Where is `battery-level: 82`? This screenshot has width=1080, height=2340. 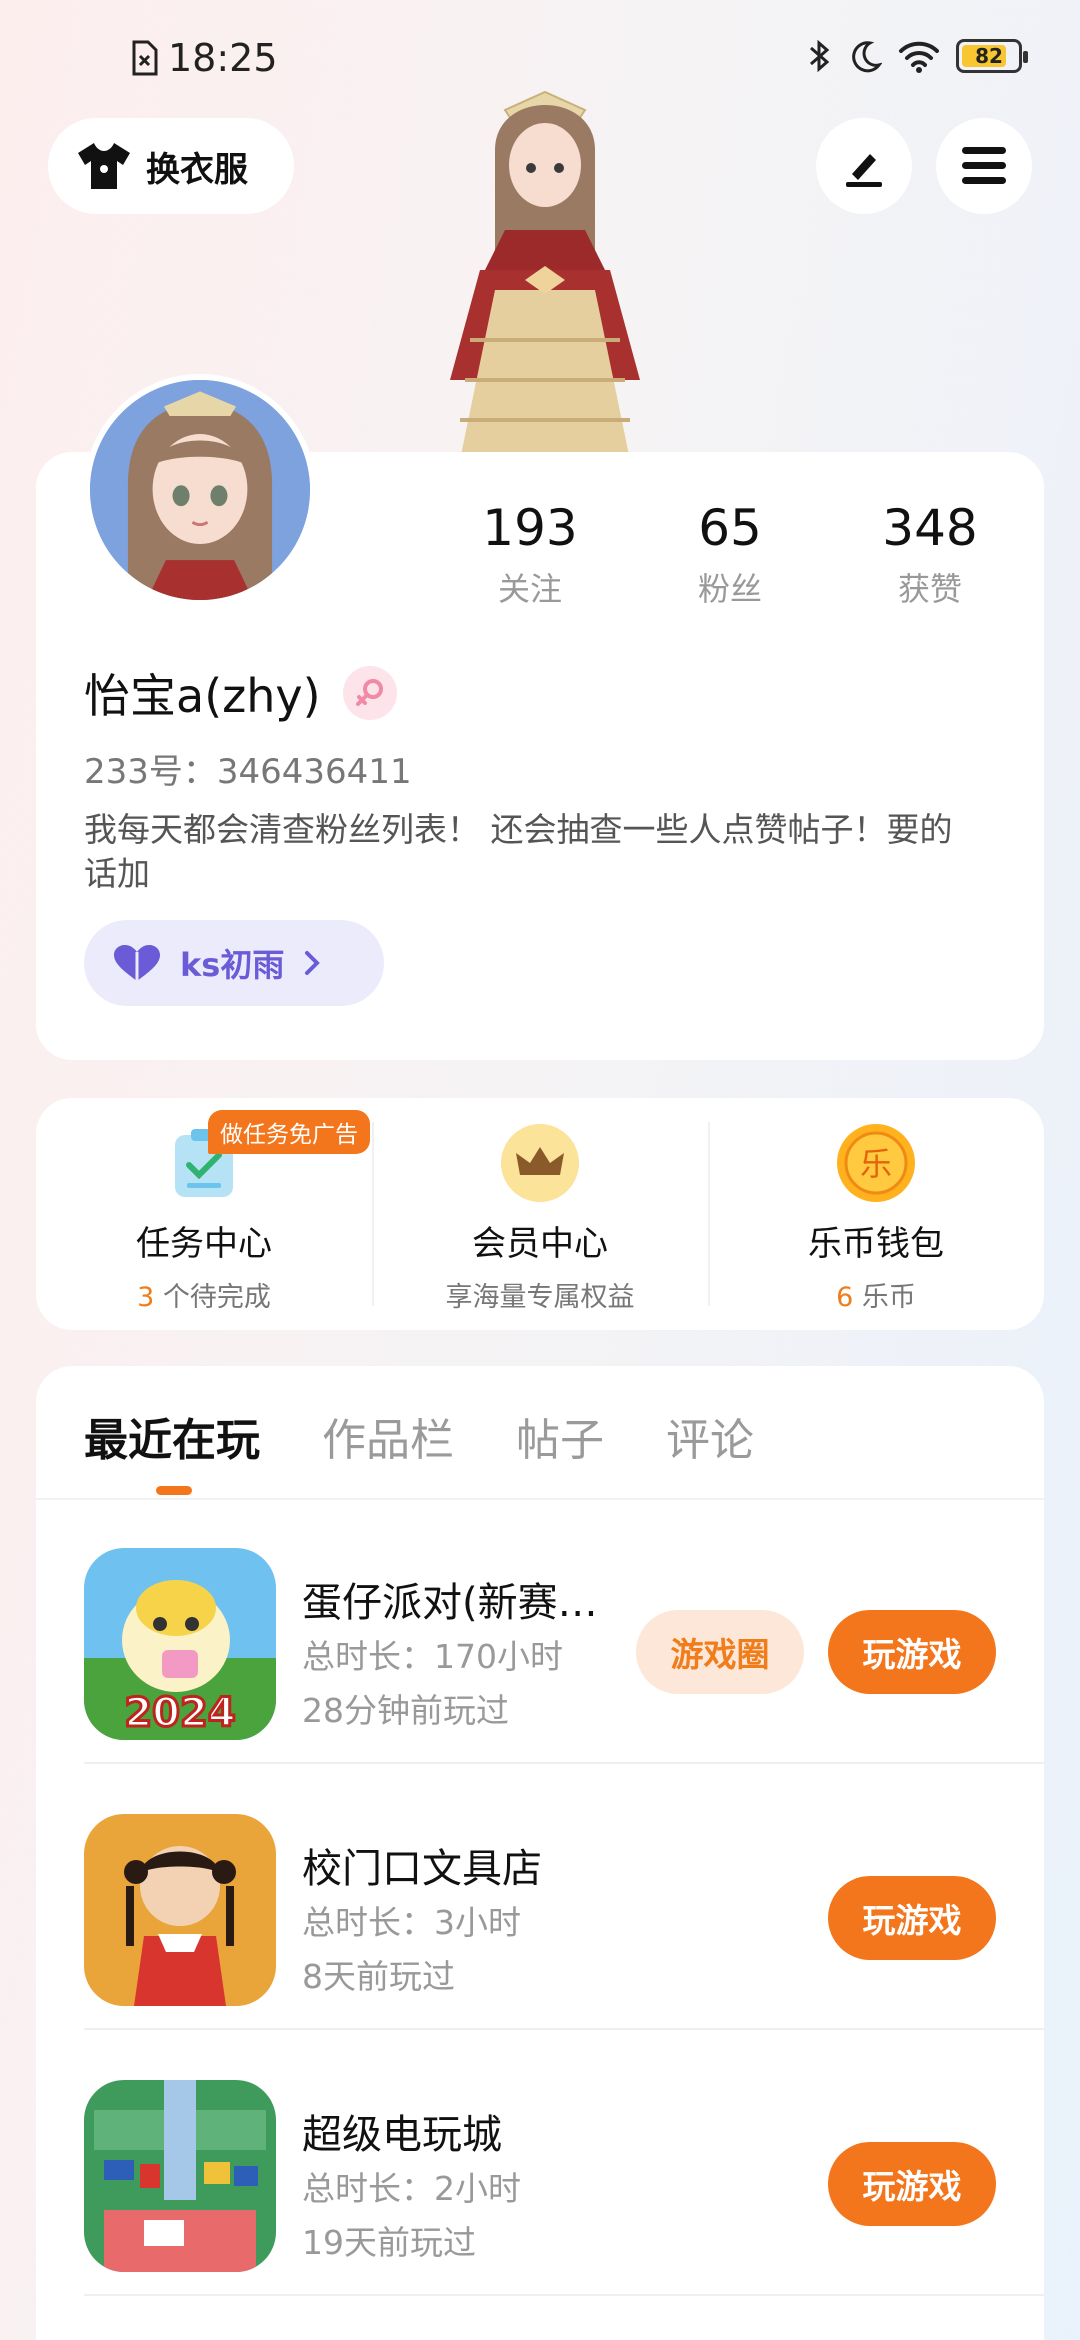
battery-level: 82 is located at coordinates (989, 56).